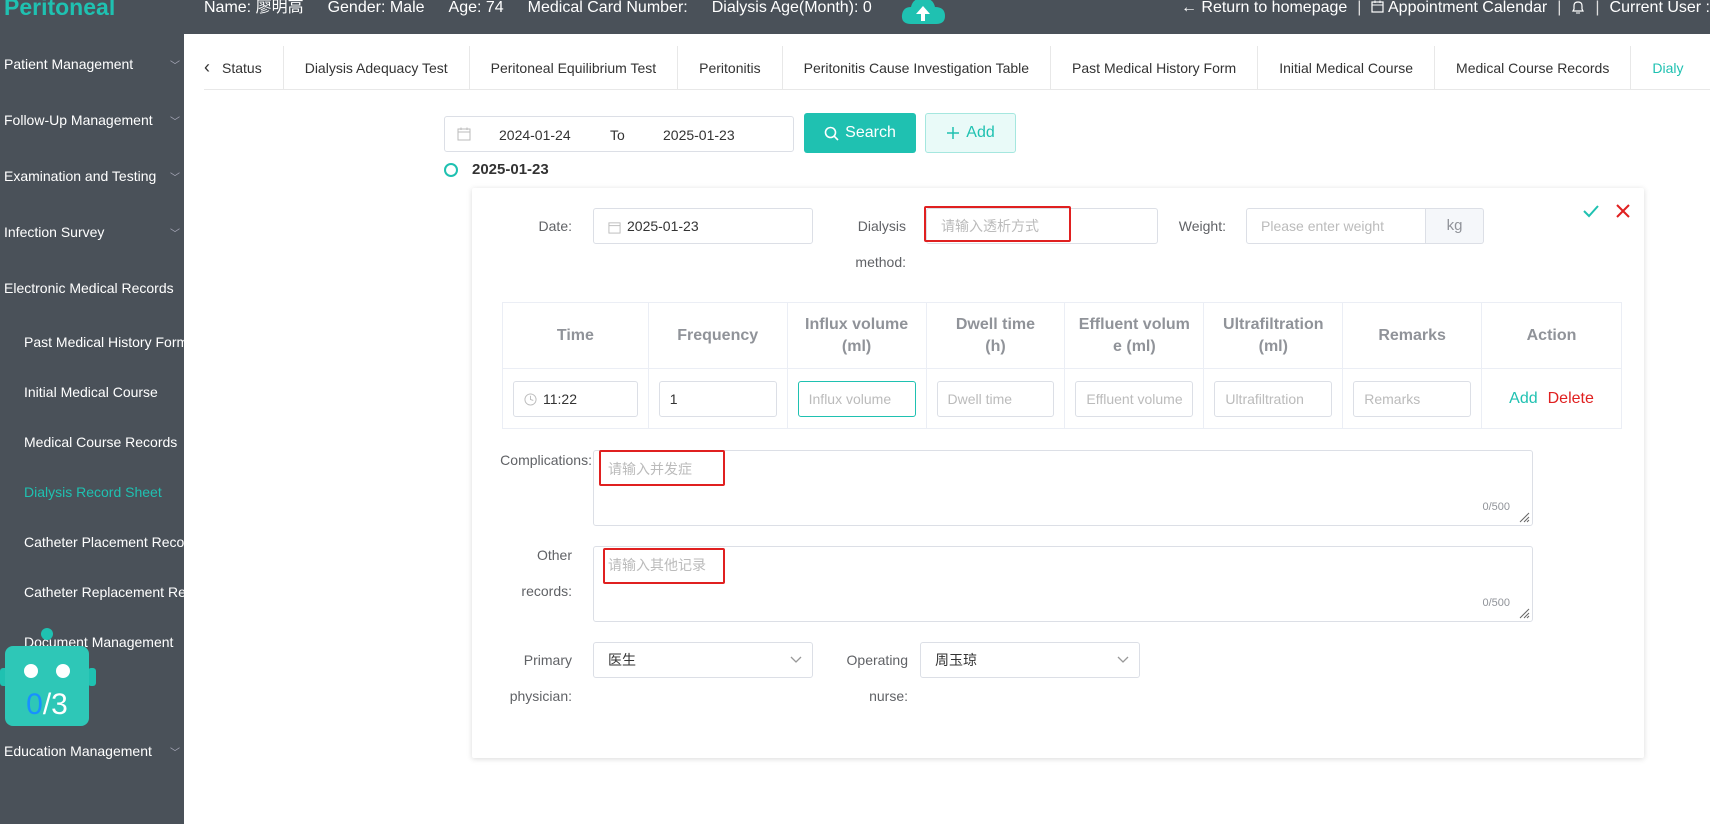  What do you see at coordinates (995, 335) in the screenshot?
I see `column-header-dwell-time: Dwell time (h)` at bounding box center [995, 335].